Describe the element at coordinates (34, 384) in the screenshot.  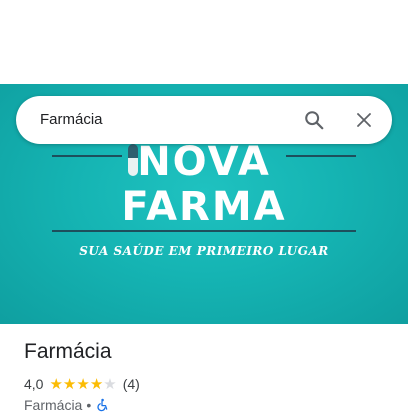
I see `rating-value: 4,0` at that location.